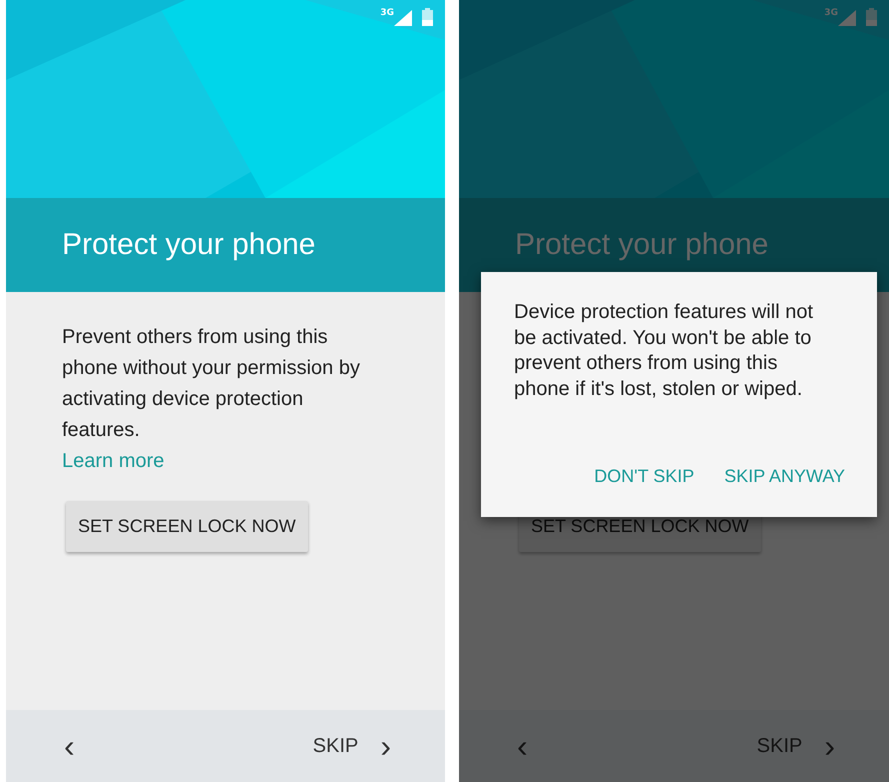  What do you see at coordinates (784, 476) in the screenshot?
I see `dialog-button: SKIP ANYWAY` at bounding box center [784, 476].